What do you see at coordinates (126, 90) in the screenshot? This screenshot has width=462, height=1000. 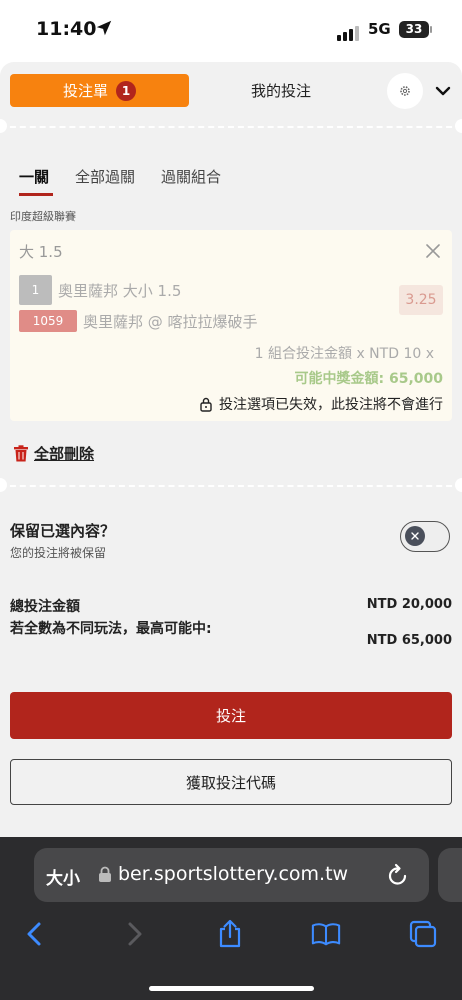 I see `betslip-count-badge: 1` at bounding box center [126, 90].